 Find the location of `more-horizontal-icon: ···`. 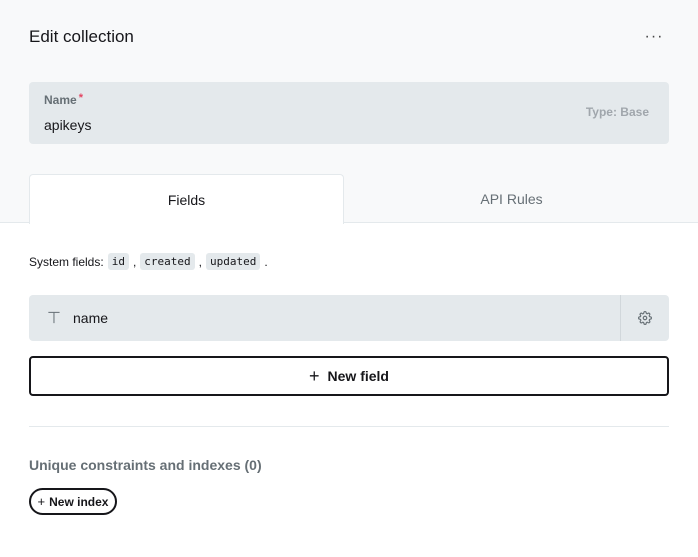

more-horizontal-icon: ··· is located at coordinates (654, 36).